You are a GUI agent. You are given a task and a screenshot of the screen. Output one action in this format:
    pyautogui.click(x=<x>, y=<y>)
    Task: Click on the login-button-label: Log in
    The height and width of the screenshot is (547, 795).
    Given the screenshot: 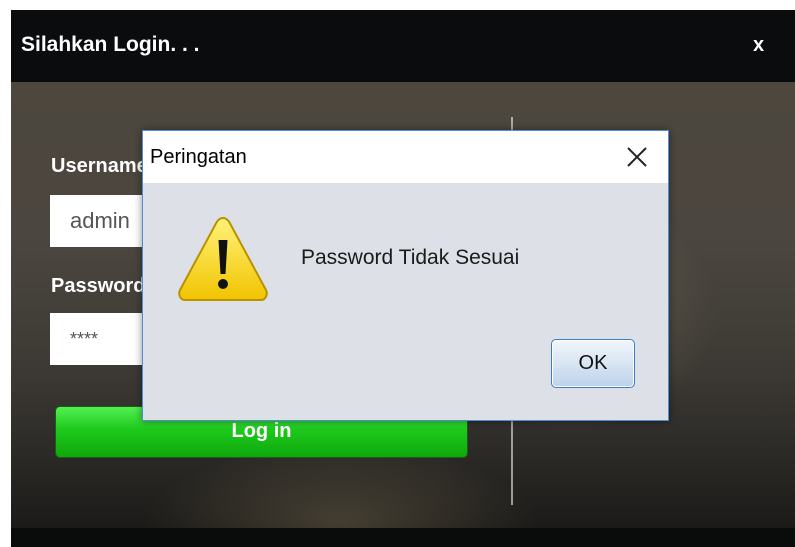 What is the action you would take?
    pyautogui.click(x=261, y=431)
    